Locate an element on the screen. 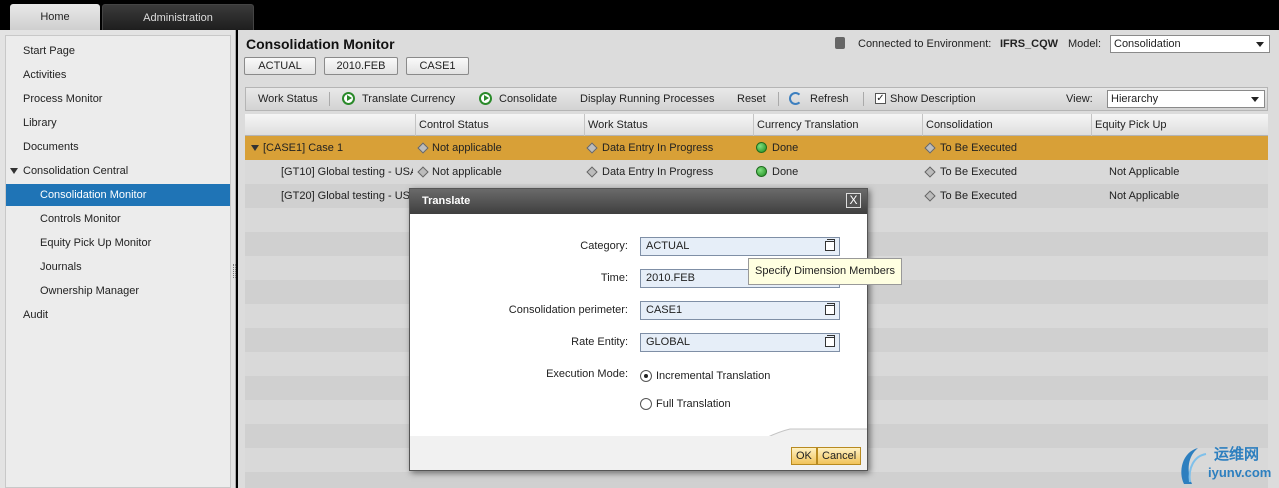  model-select: Consolidation is located at coordinates (1190, 44).